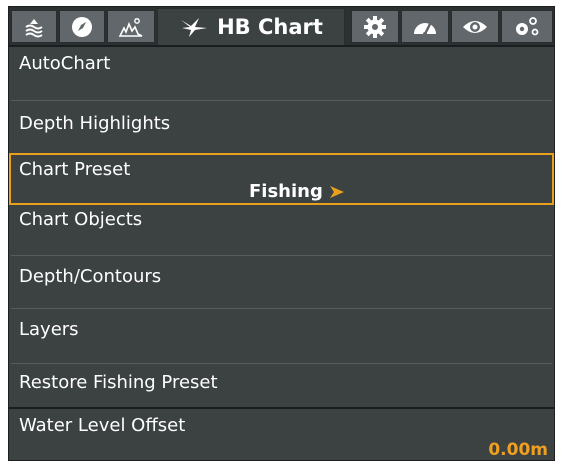 Image resolution: width=563 pixels, height=467 pixels. I want to click on menu-label-depth-highlights: Depth Highlights, so click(95, 123).